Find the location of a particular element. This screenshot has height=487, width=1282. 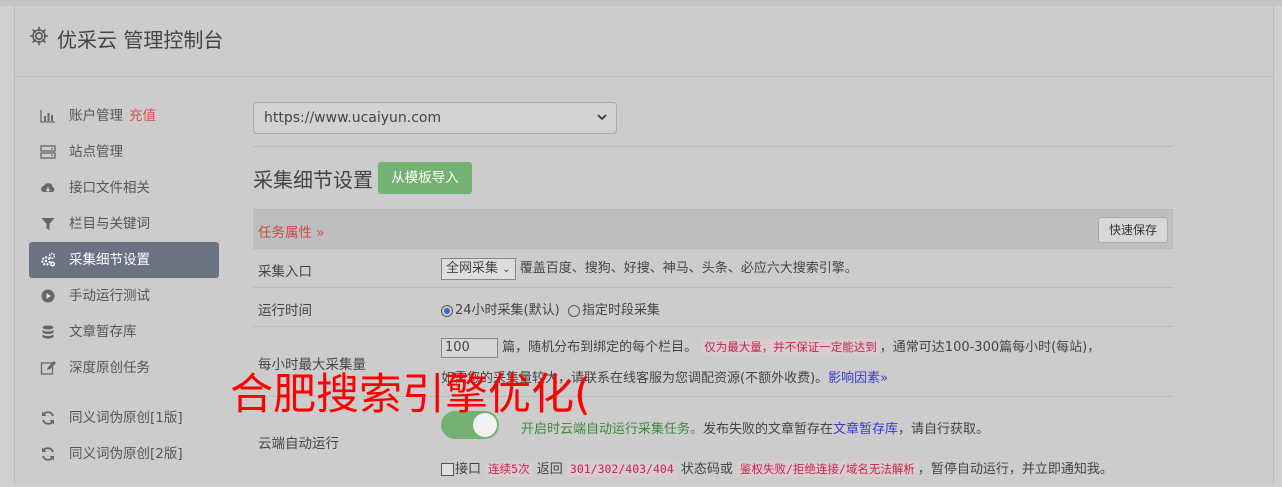

code-text: 鉴权失败/拒绝连接/域名无法解析 is located at coordinates (827, 469).